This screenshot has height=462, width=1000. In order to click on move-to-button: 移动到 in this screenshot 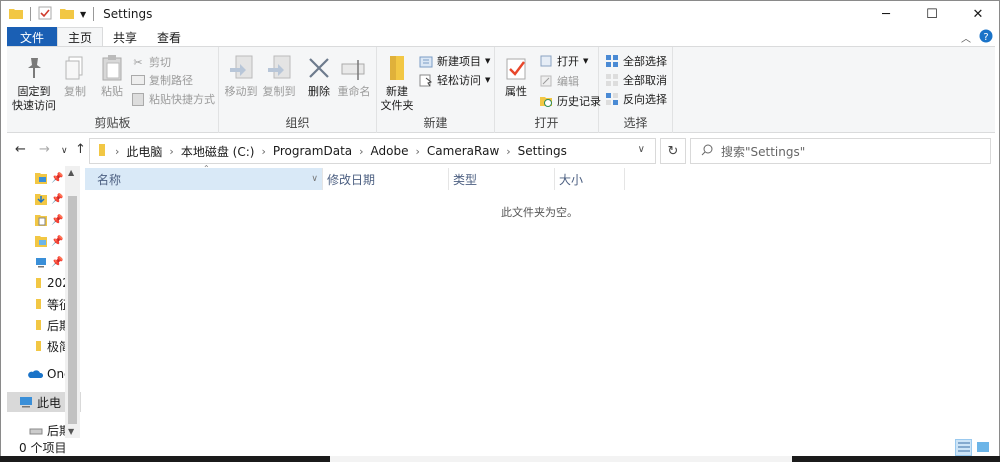, I will do `click(241, 76)`.